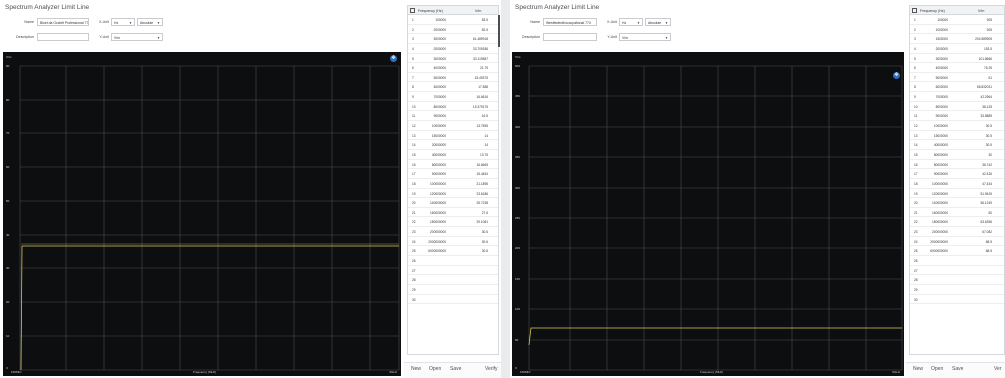 The height and width of the screenshot is (378, 1005). What do you see at coordinates (957, 232) in the screenshot?
I see `table-row: 23 200000000 67.082` at bounding box center [957, 232].